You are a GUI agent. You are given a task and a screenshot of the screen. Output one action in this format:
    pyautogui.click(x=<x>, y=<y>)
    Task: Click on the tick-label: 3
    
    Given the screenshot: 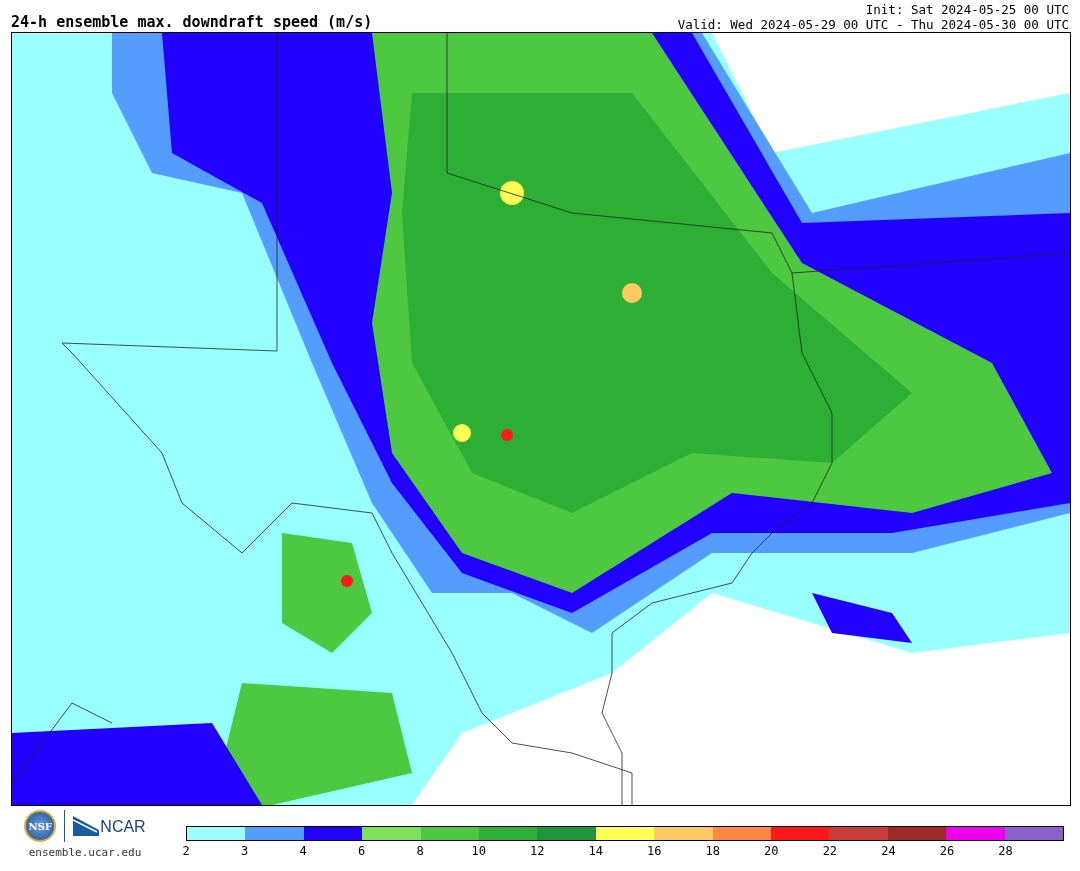 What is the action you would take?
    pyautogui.click(x=244, y=851)
    